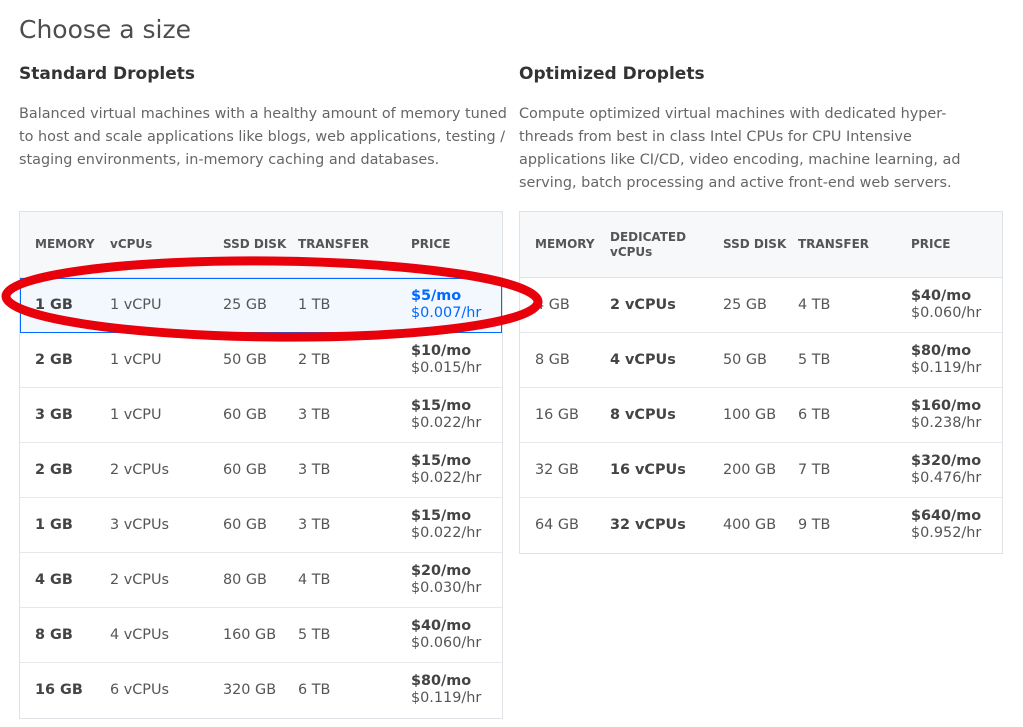  Describe the element at coordinates (648, 525) in the screenshot. I see `vcpus-cell: 32 vCPUs` at that location.